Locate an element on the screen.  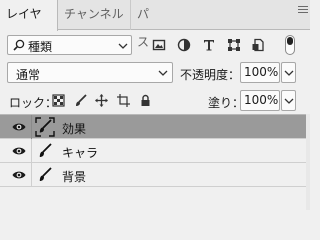
layer-name: キャラ is located at coordinates (80, 153).